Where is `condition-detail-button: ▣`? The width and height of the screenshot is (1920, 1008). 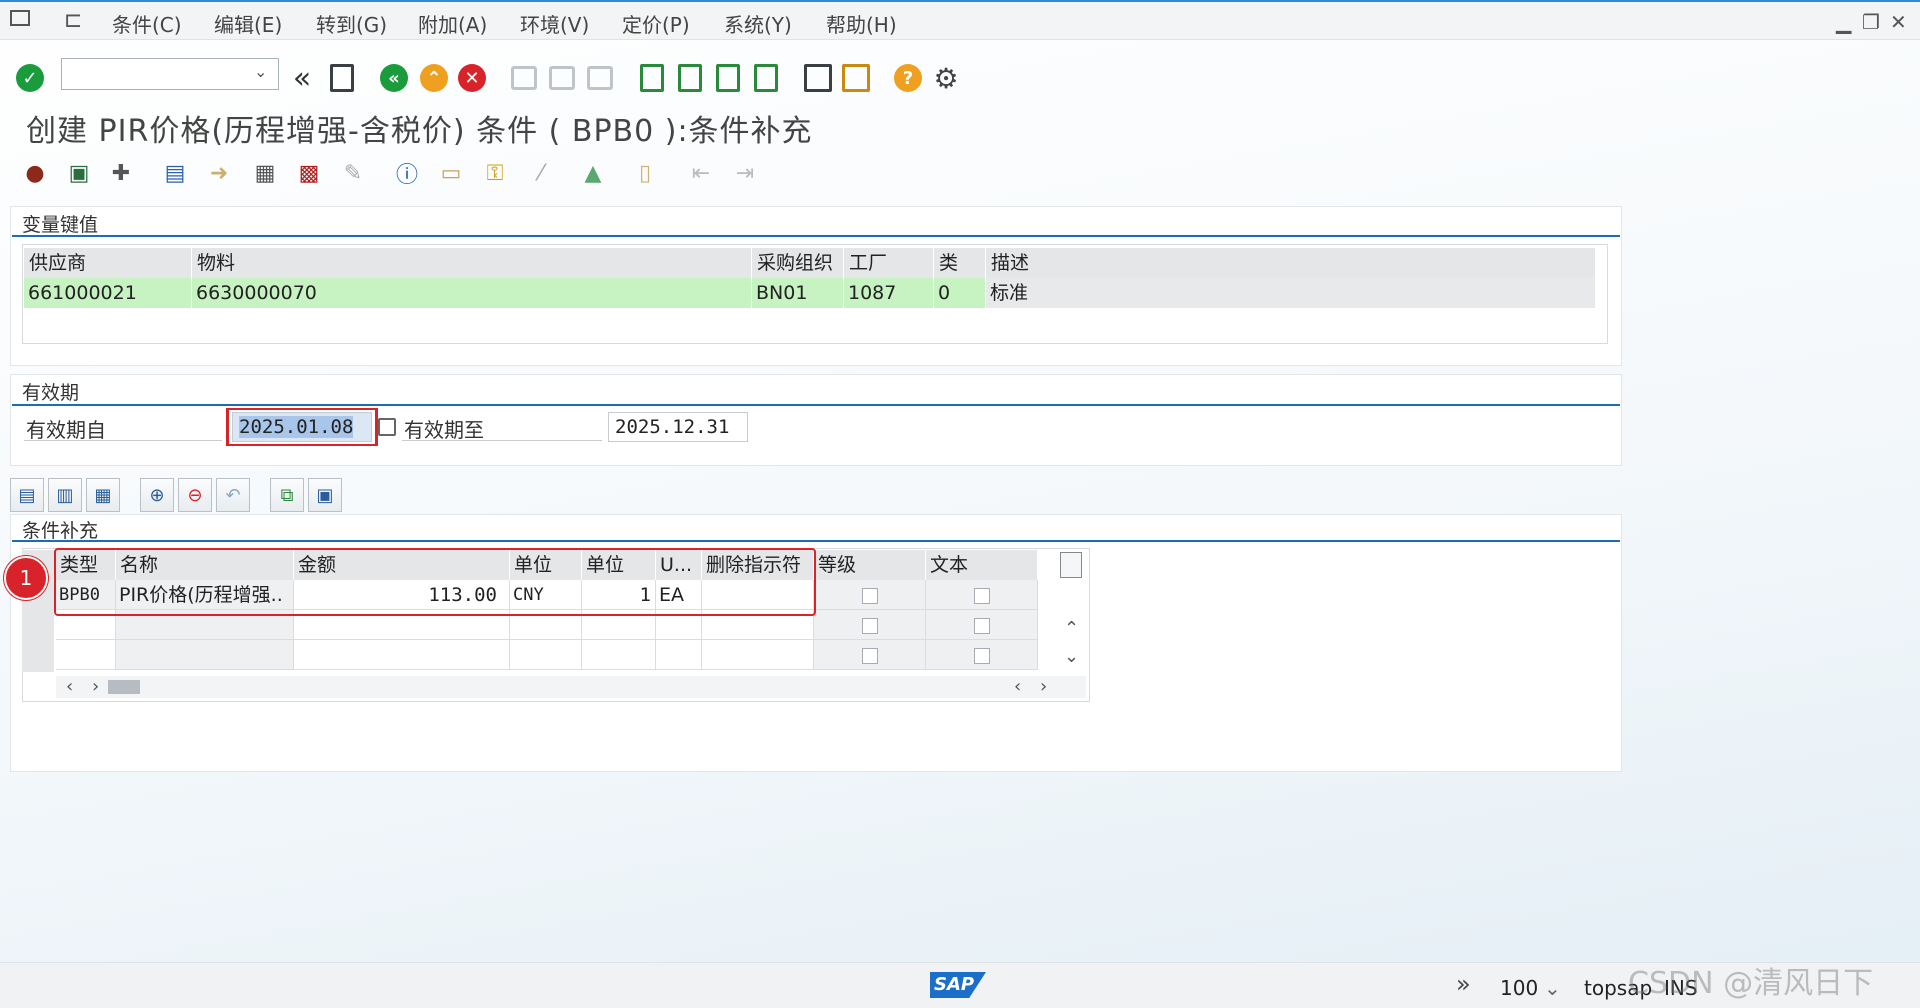
condition-detail-button: ▣ is located at coordinates (325, 495).